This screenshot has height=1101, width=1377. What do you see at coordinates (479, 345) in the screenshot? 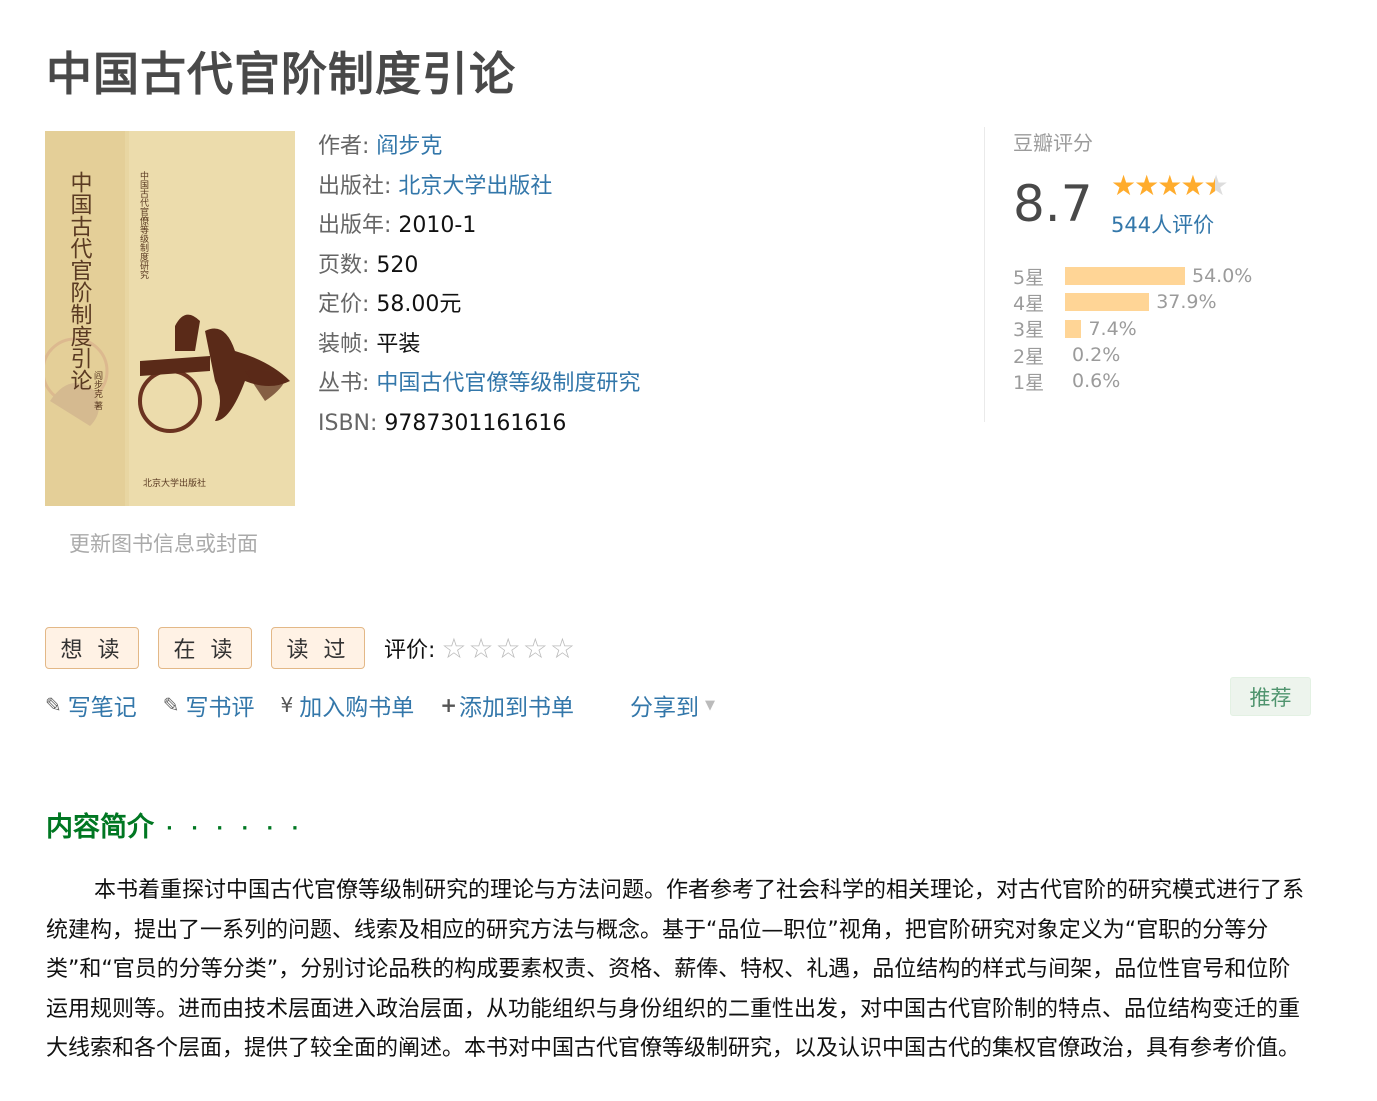
I see `binding-row: 装帧: 平装` at bounding box center [479, 345].